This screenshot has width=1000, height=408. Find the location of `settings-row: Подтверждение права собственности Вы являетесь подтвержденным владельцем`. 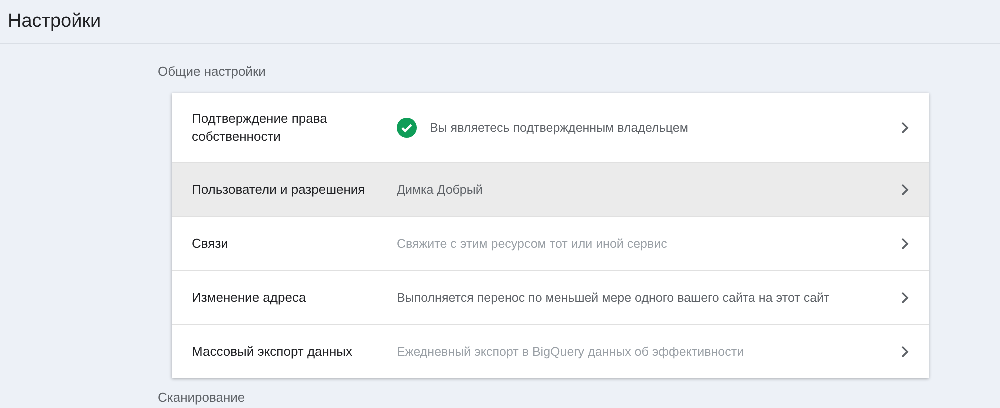

settings-row: Подтверждение права собственности Вы являетесь подтвержденным владельцем is located at coordinates (550, 127).